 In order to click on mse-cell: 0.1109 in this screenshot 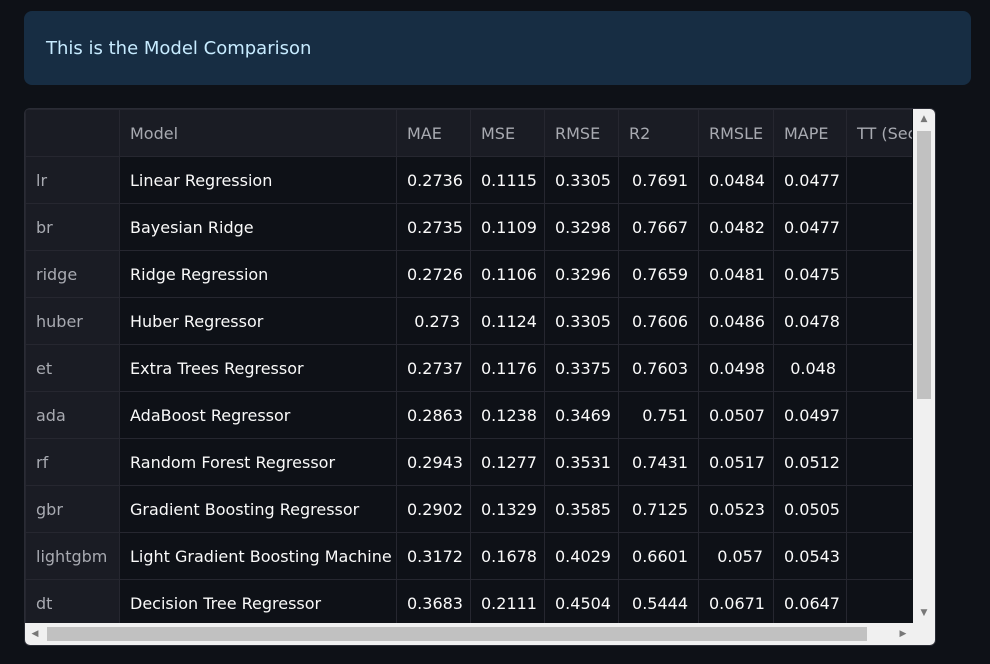, I will do `click(507, 227)`.